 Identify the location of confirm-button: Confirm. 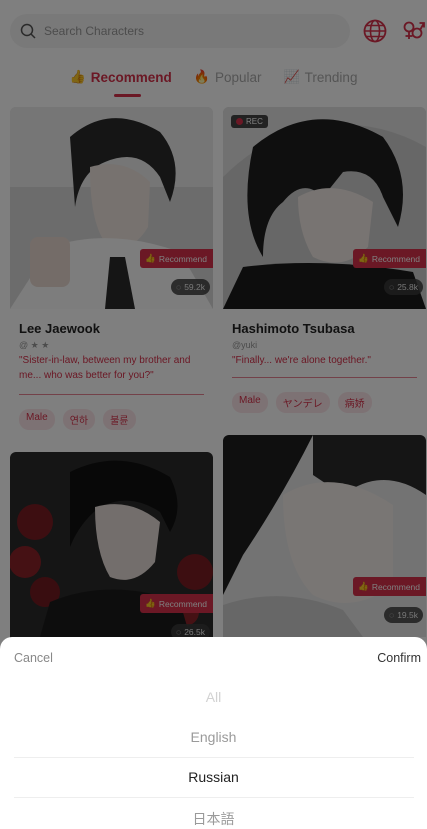
(399, 658).